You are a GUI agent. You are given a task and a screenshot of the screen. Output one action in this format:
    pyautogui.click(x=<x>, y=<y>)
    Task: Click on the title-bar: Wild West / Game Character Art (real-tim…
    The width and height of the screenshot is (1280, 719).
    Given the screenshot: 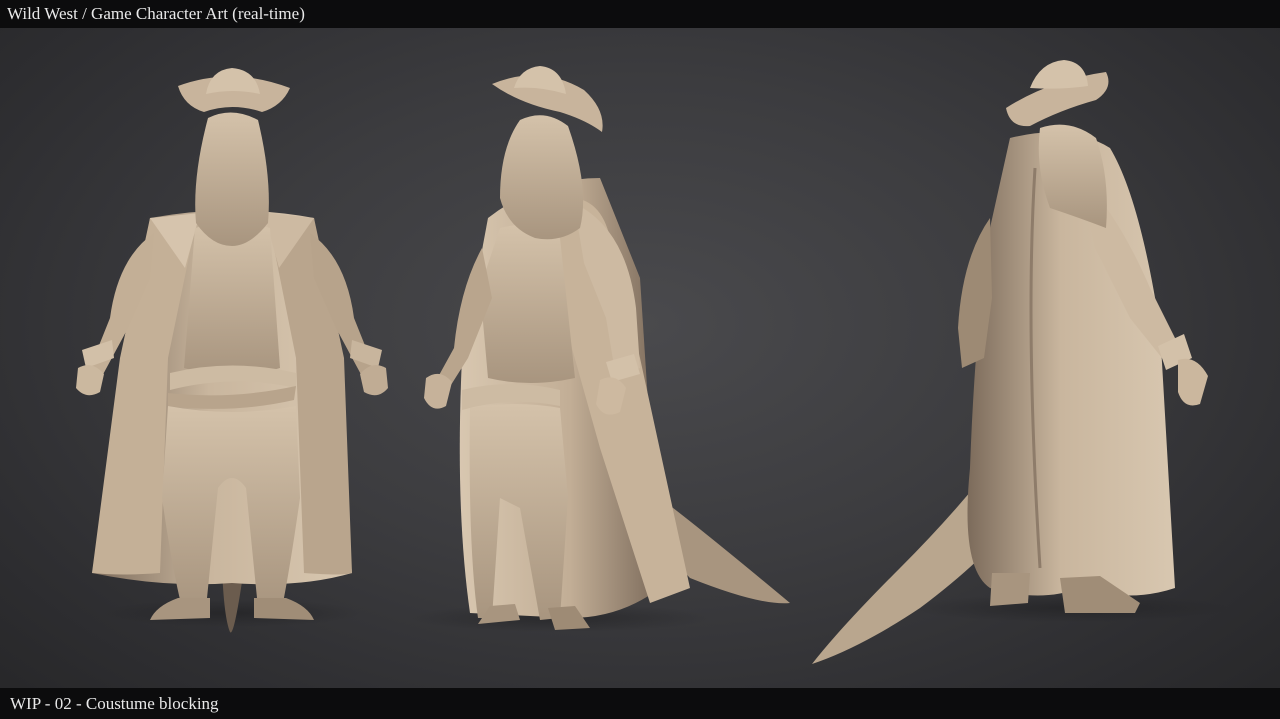 What is the action you would take?
    pyautogui.click(x=640, y=14)
    